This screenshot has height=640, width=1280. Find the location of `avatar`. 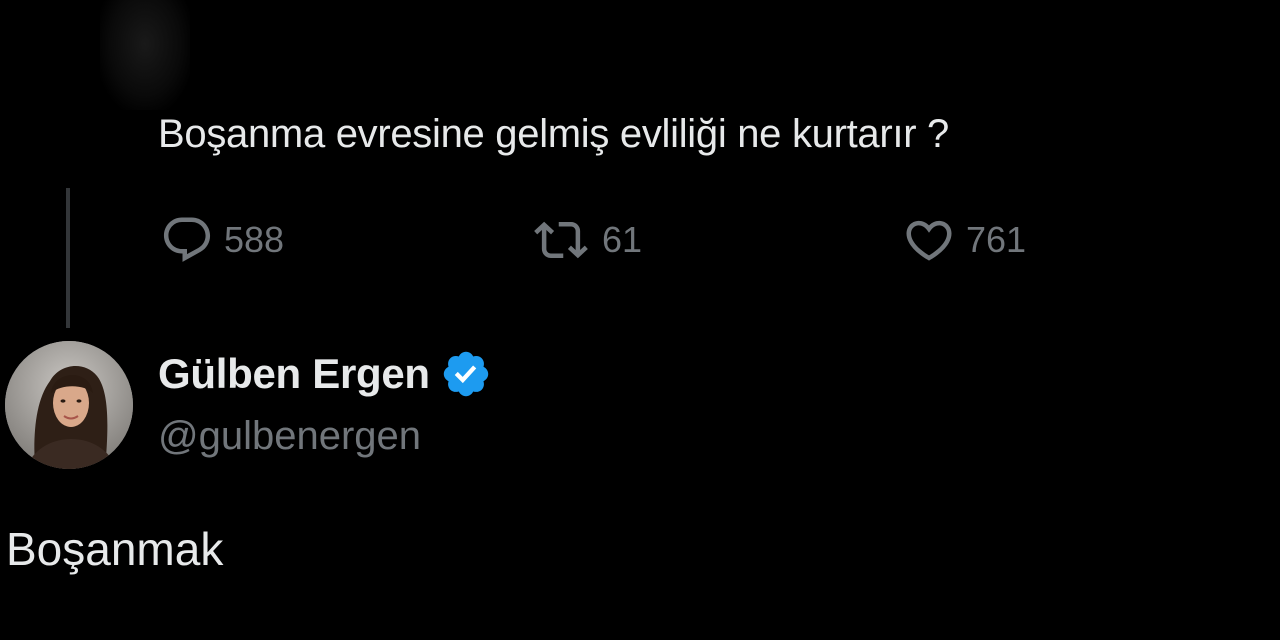

avatar is located at coordinates (69, 405).